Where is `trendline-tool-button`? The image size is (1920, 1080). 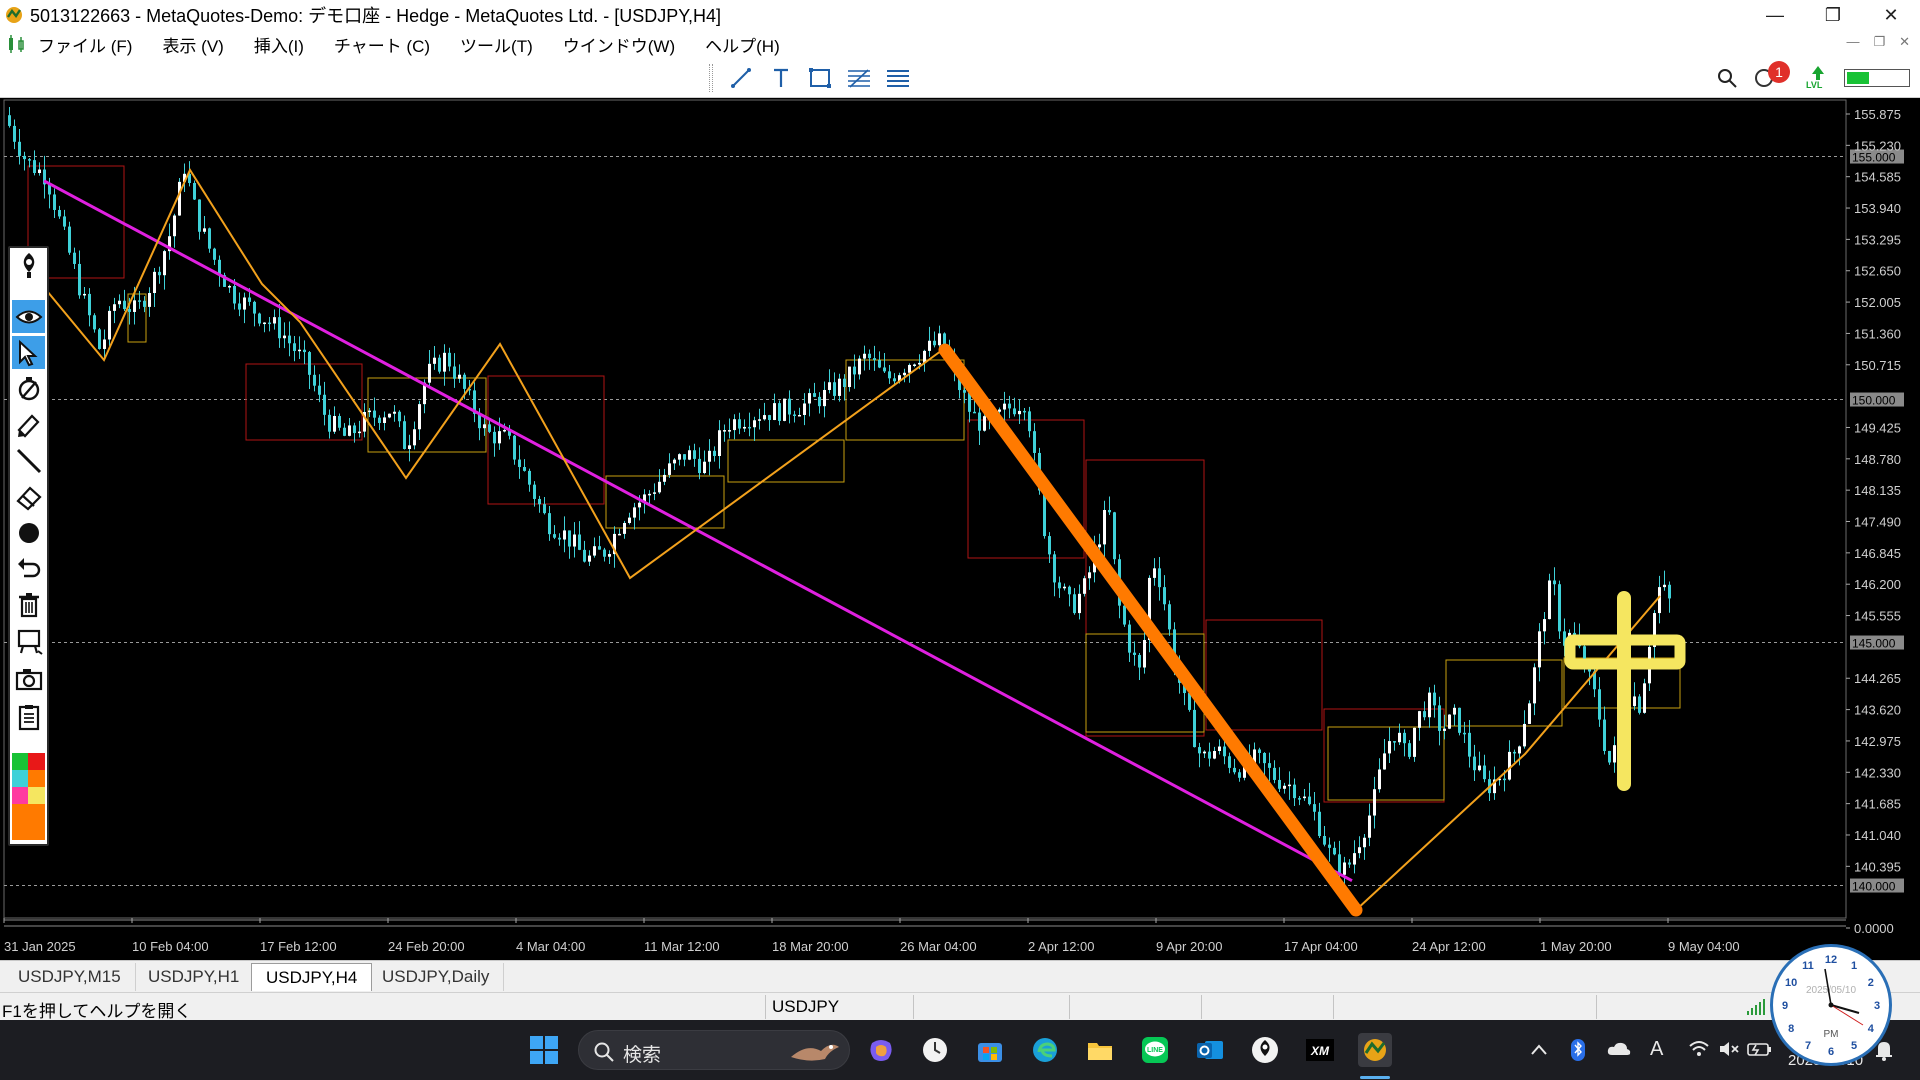 trendline-tool-button is located at coordinates (741, 78).